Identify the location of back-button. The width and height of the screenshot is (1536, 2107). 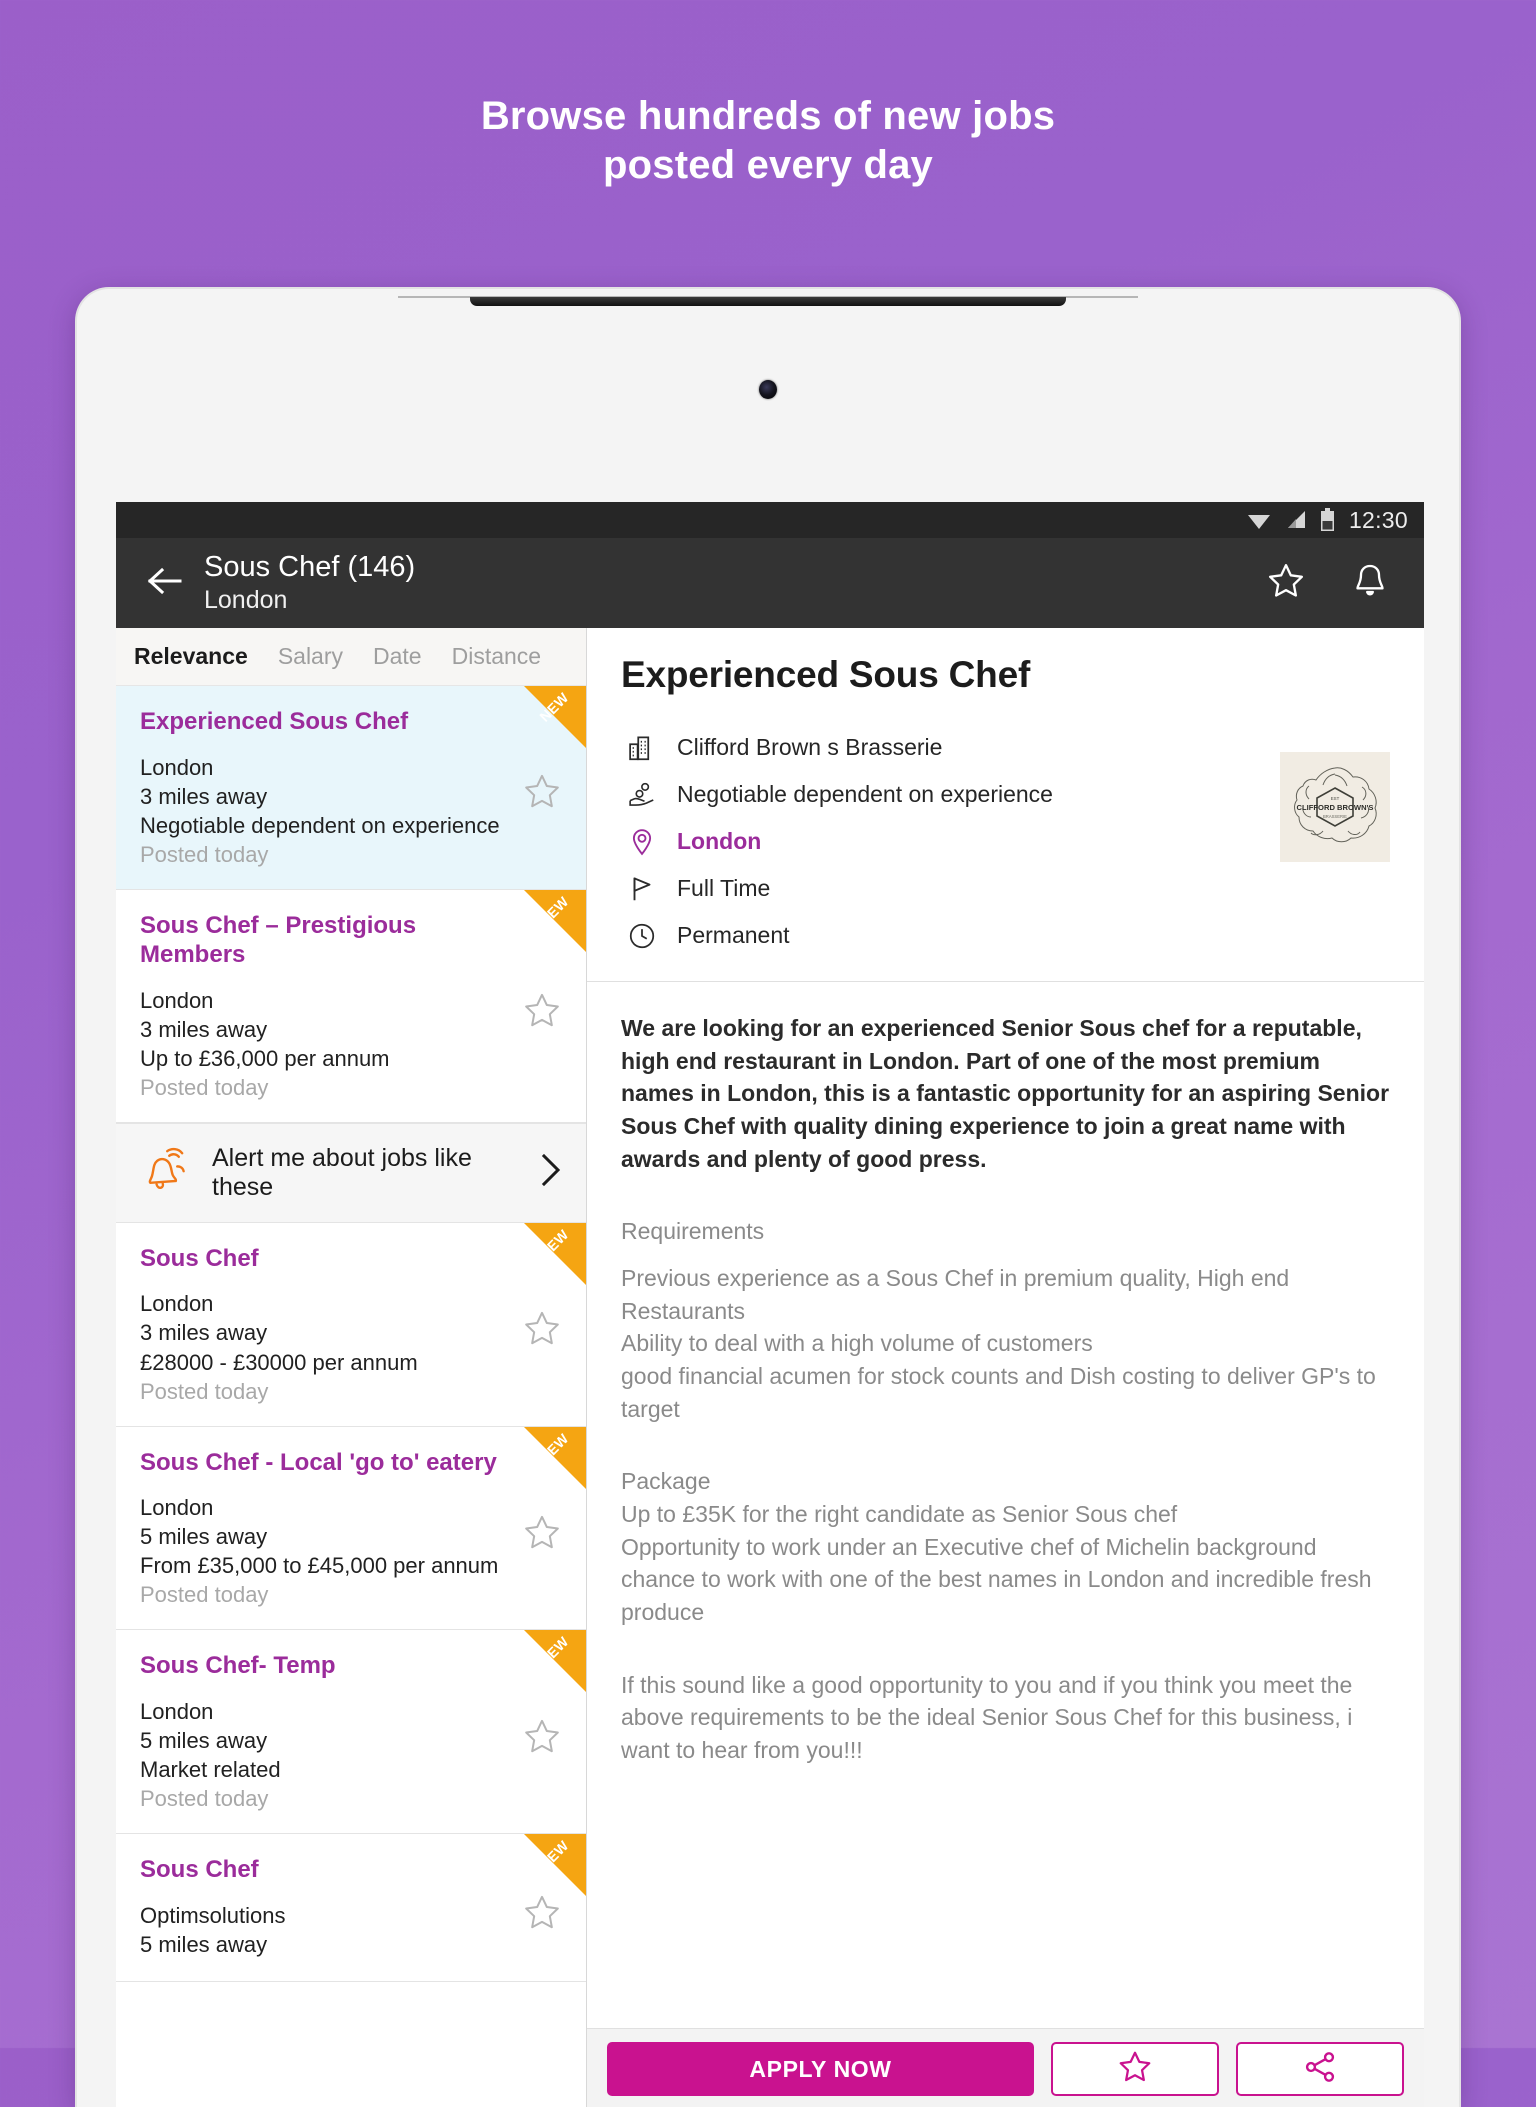
(165, 583).